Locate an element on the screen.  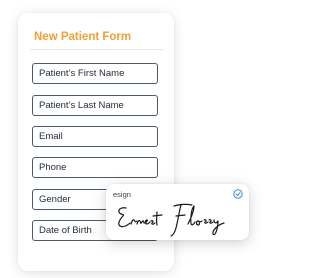
first-name-field: Patient’s First Name is located at coordinates (95, 73).